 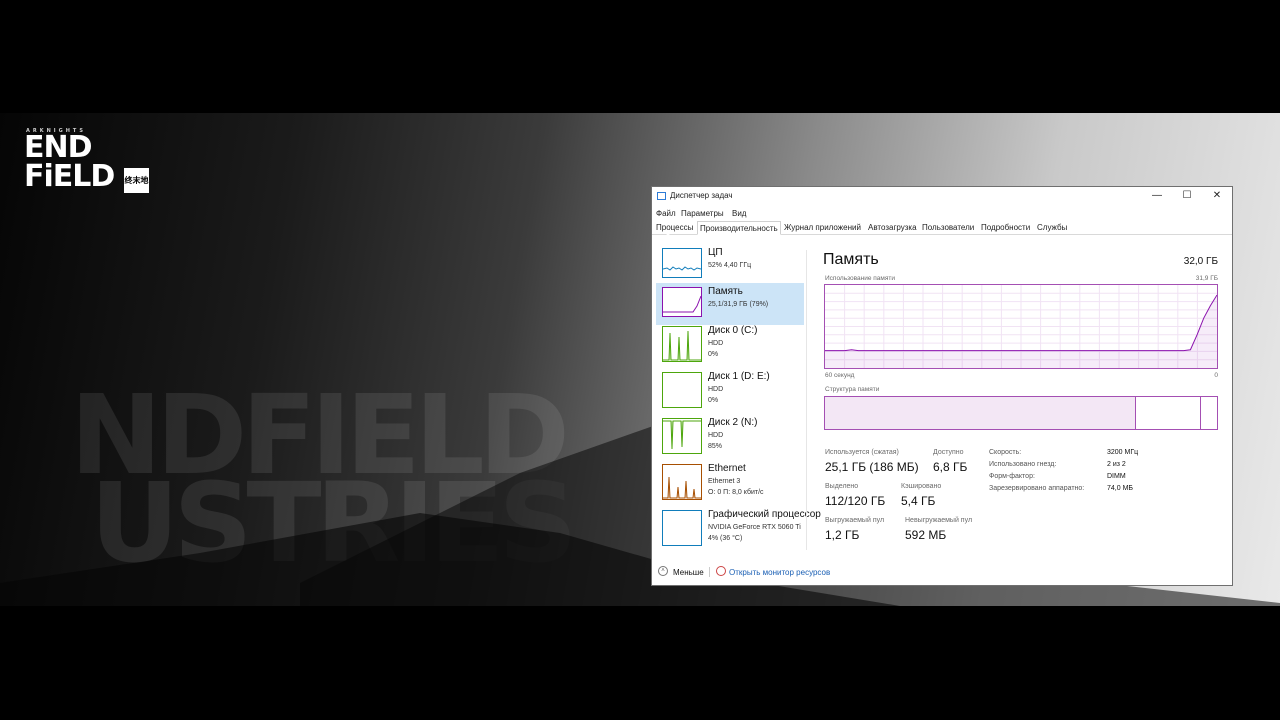 What do you see at coordinates (733, 330) in the screenshot?
I see `sidebar-label: Диск 0 (C:)` at bounding box center [733, 330].